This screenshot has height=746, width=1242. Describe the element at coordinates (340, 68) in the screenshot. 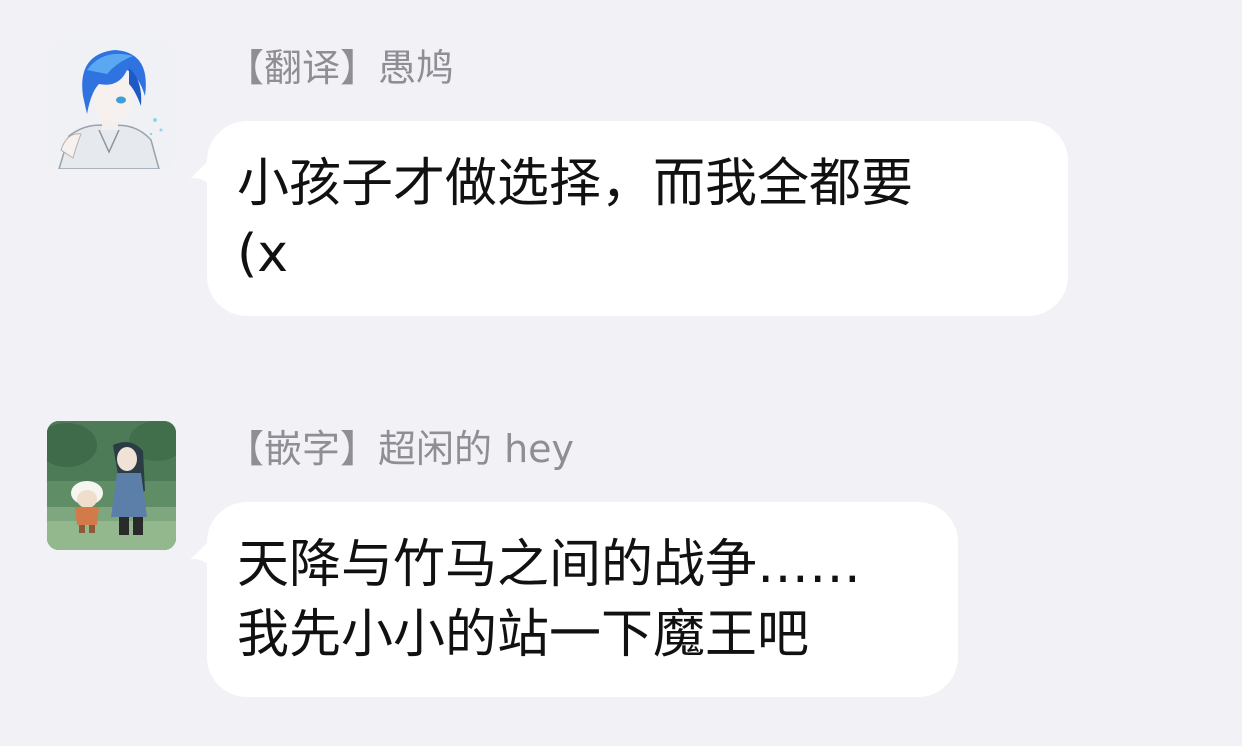

I see `sender-name: 【翻译】愚鸠` at that location.